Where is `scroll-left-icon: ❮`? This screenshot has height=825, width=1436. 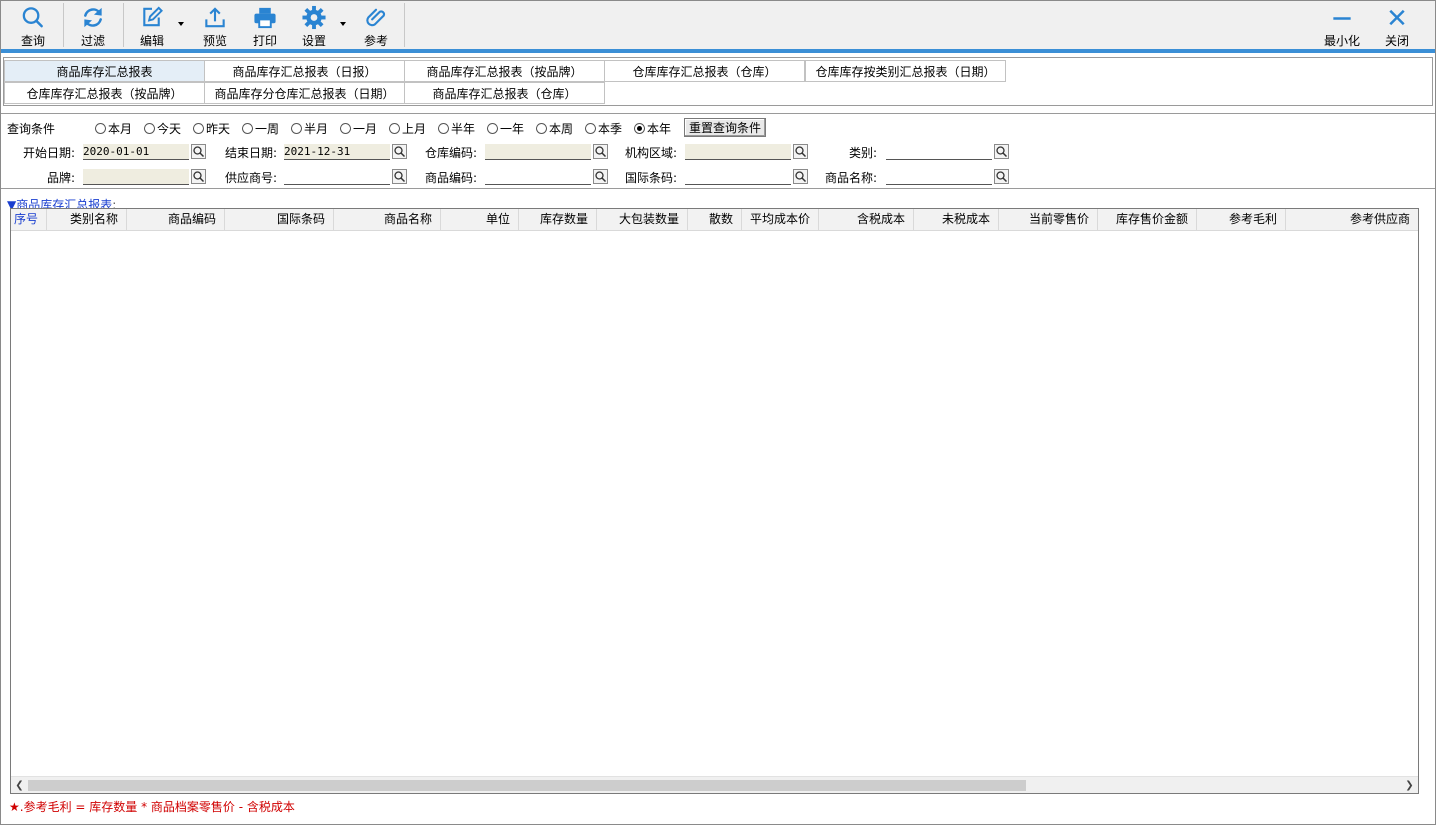
scroll-left-icon: ❮ is located at coordinates (19, 785).